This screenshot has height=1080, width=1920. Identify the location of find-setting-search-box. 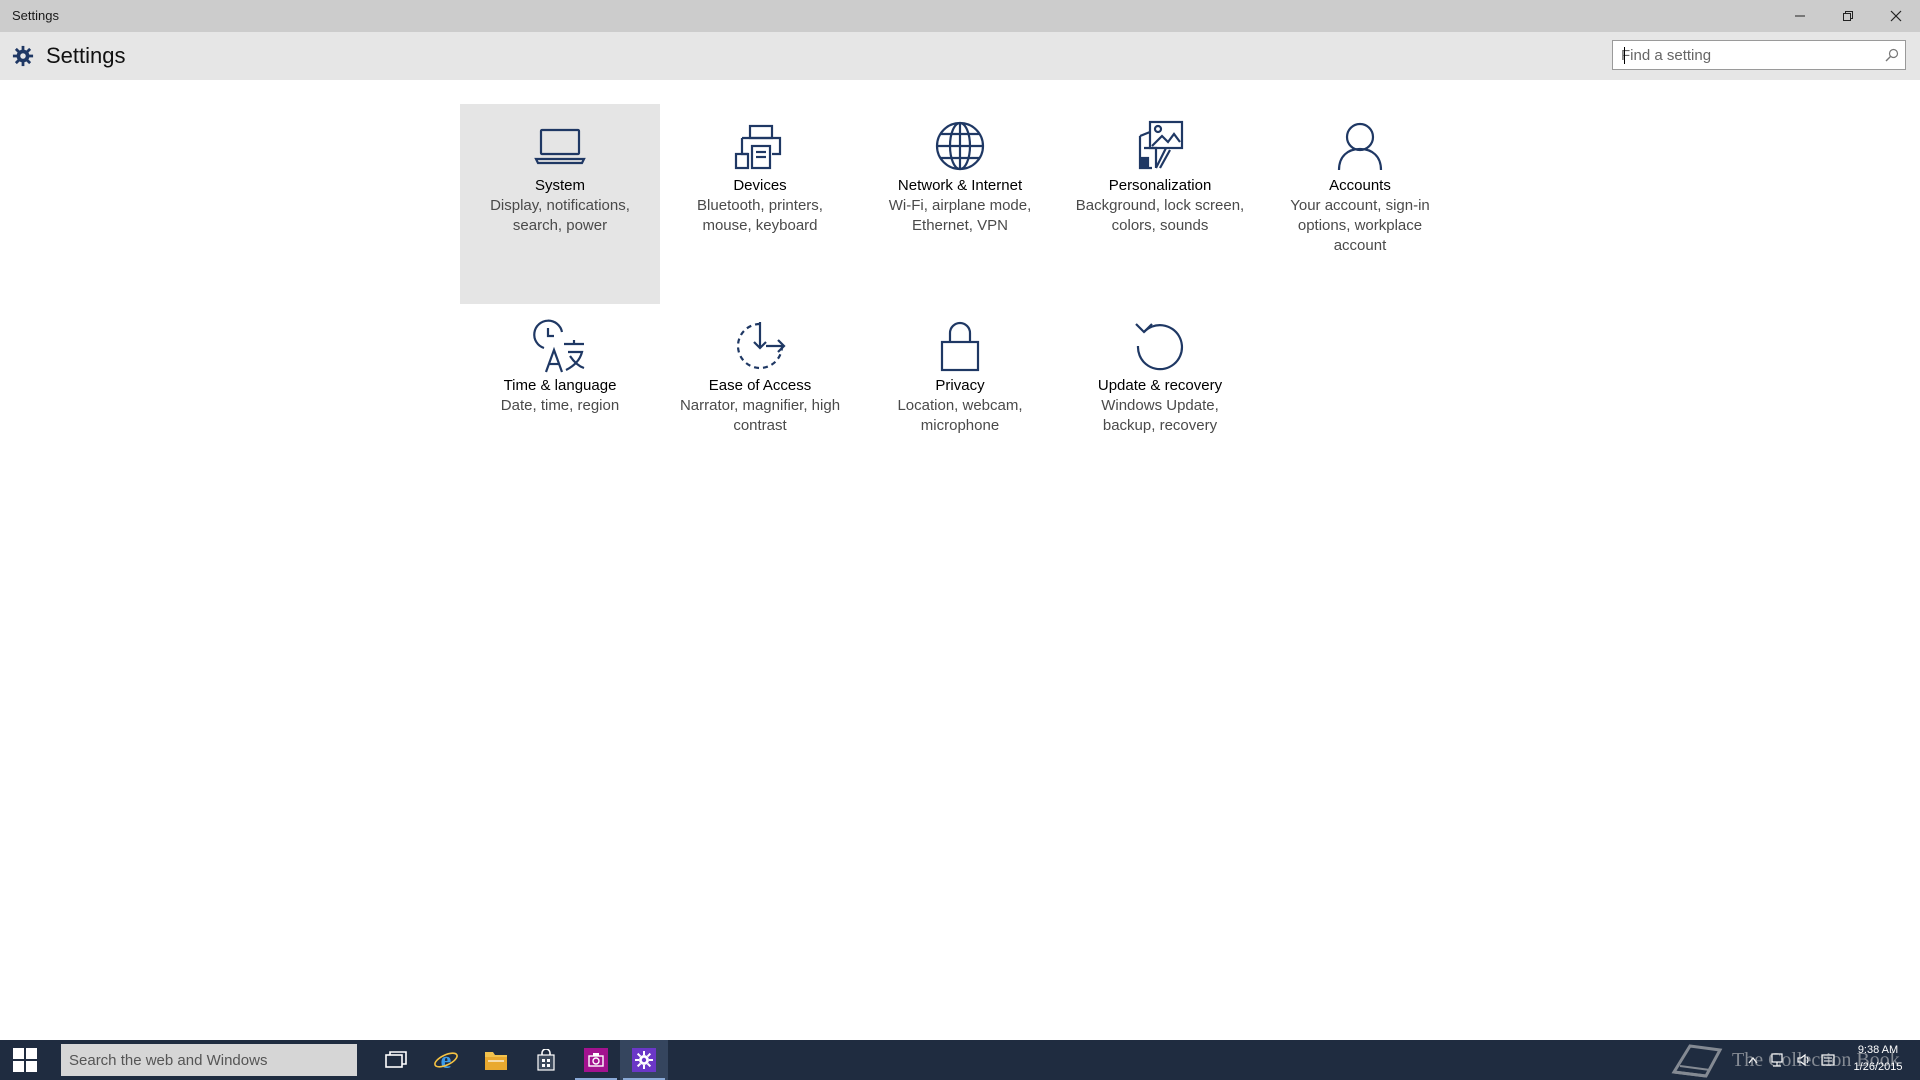
(1759, 55).